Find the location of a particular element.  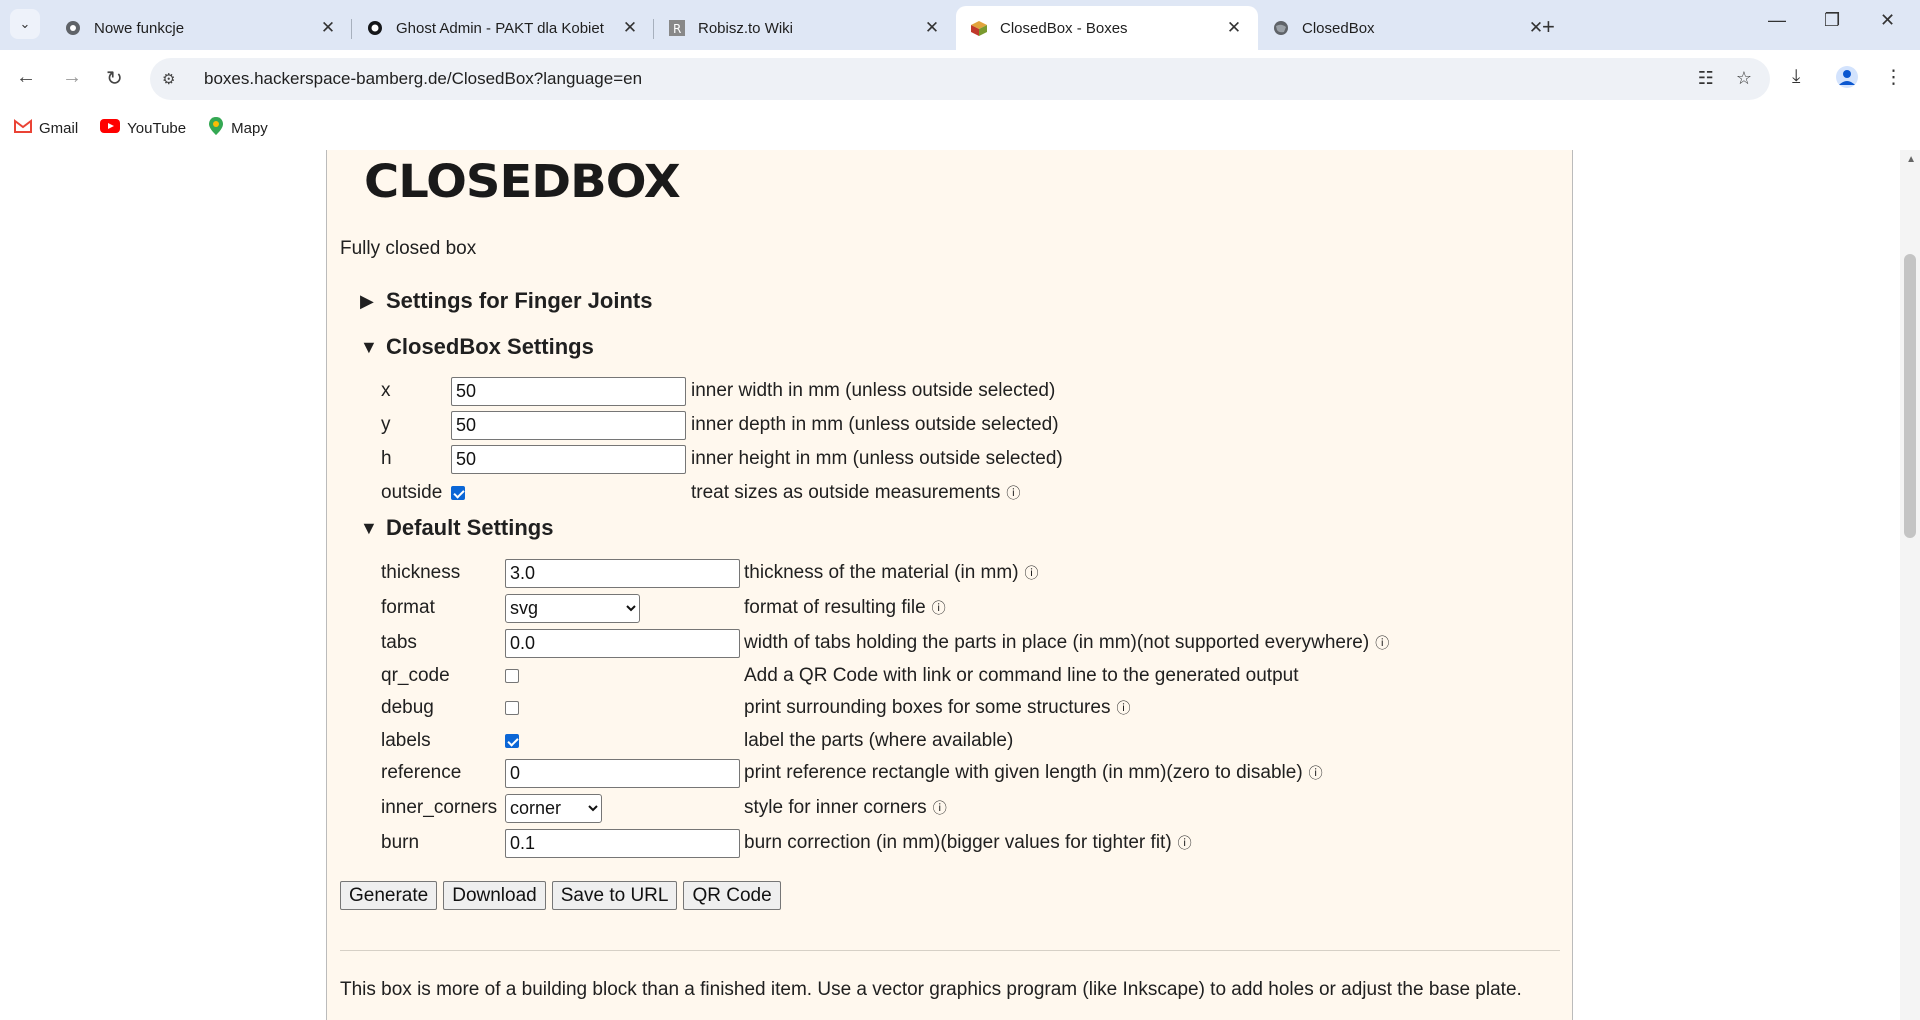

field-label: x is located at coordinates (386, 390).